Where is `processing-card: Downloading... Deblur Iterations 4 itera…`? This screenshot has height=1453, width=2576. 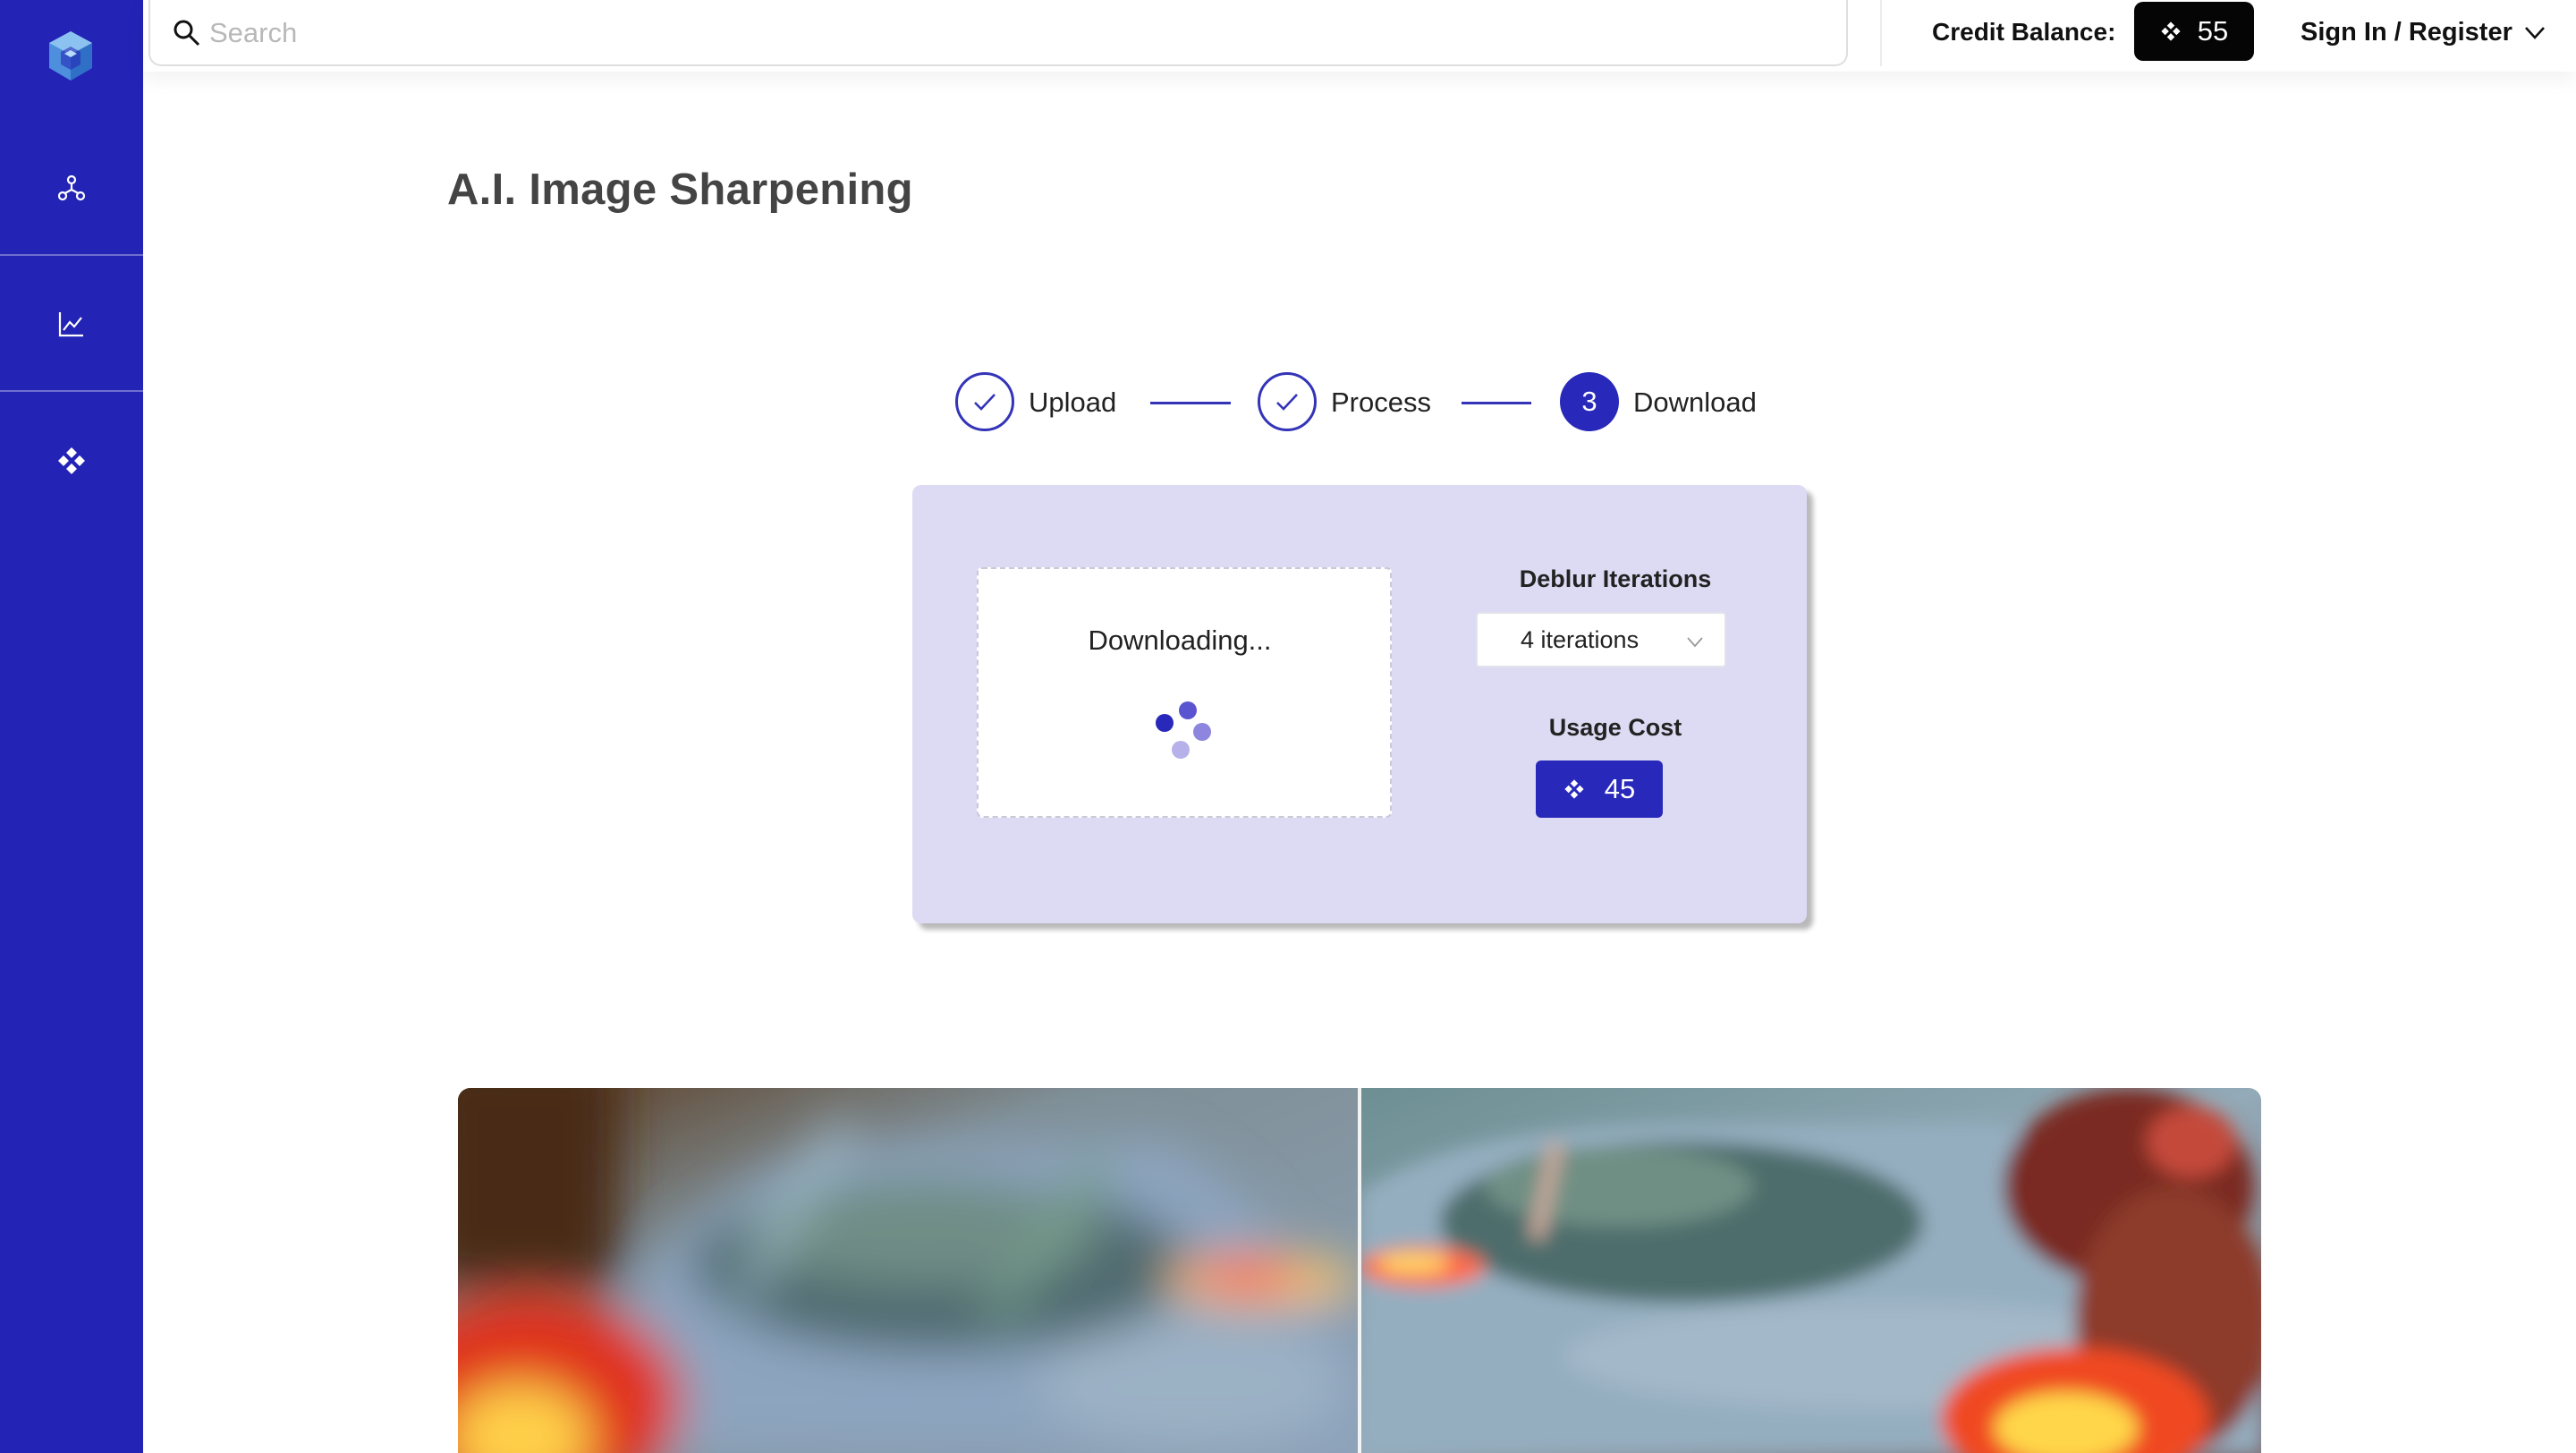
processing-card: Downloading... Deblur Iterations 4 itera… is located at coordinates (1359, 704).